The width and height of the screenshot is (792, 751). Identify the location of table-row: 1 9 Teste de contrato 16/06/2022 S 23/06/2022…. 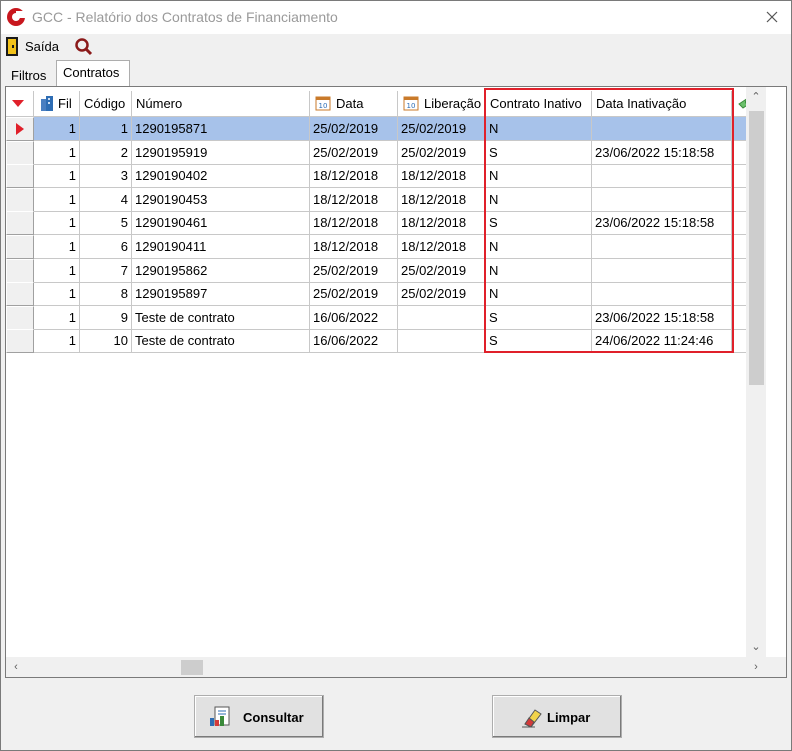
(386, 317).